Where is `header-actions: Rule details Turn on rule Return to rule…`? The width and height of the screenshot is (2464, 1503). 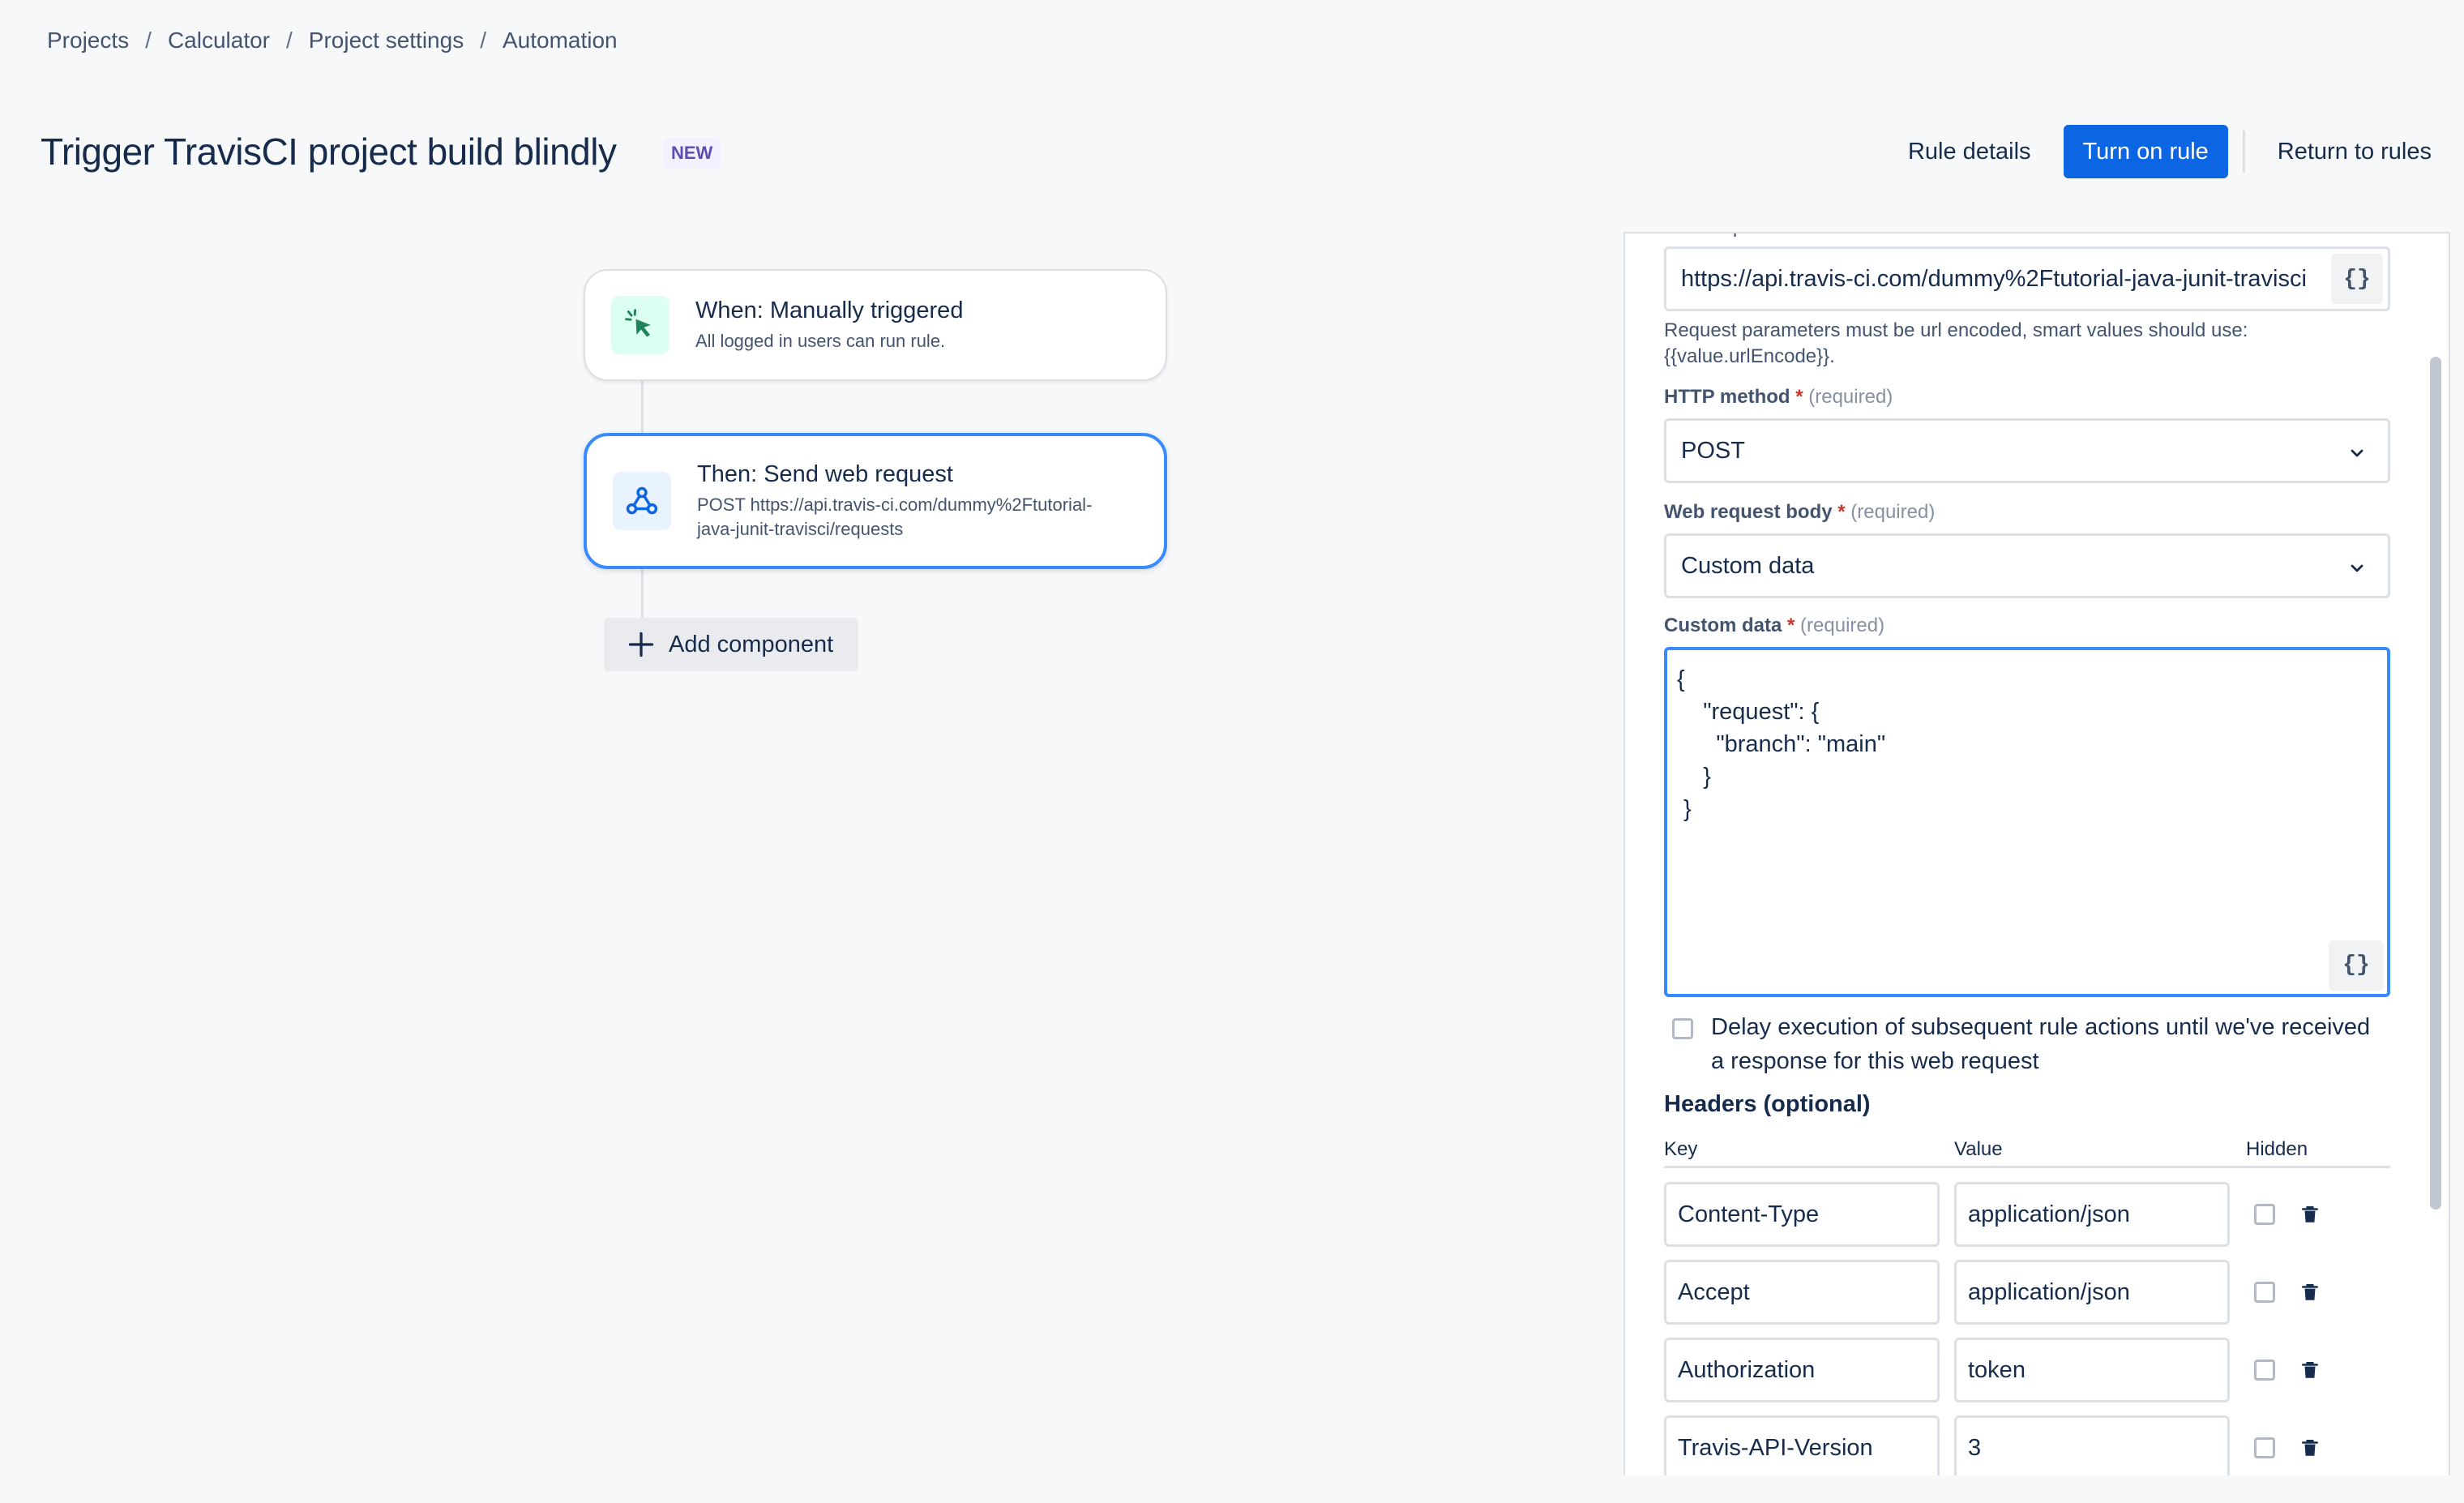
header-actions: Rule details Turn on rule Return to rule… is located at coordinates (2170, 151).